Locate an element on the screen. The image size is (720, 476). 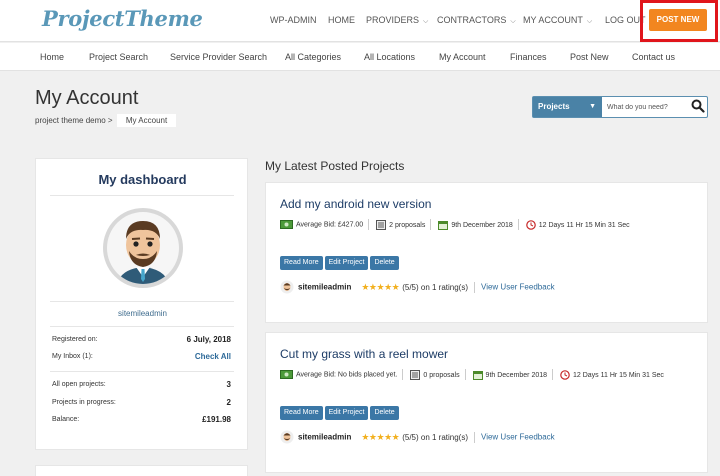
dashboard-username: sitemileadmin is located at coordinates (142, 313).